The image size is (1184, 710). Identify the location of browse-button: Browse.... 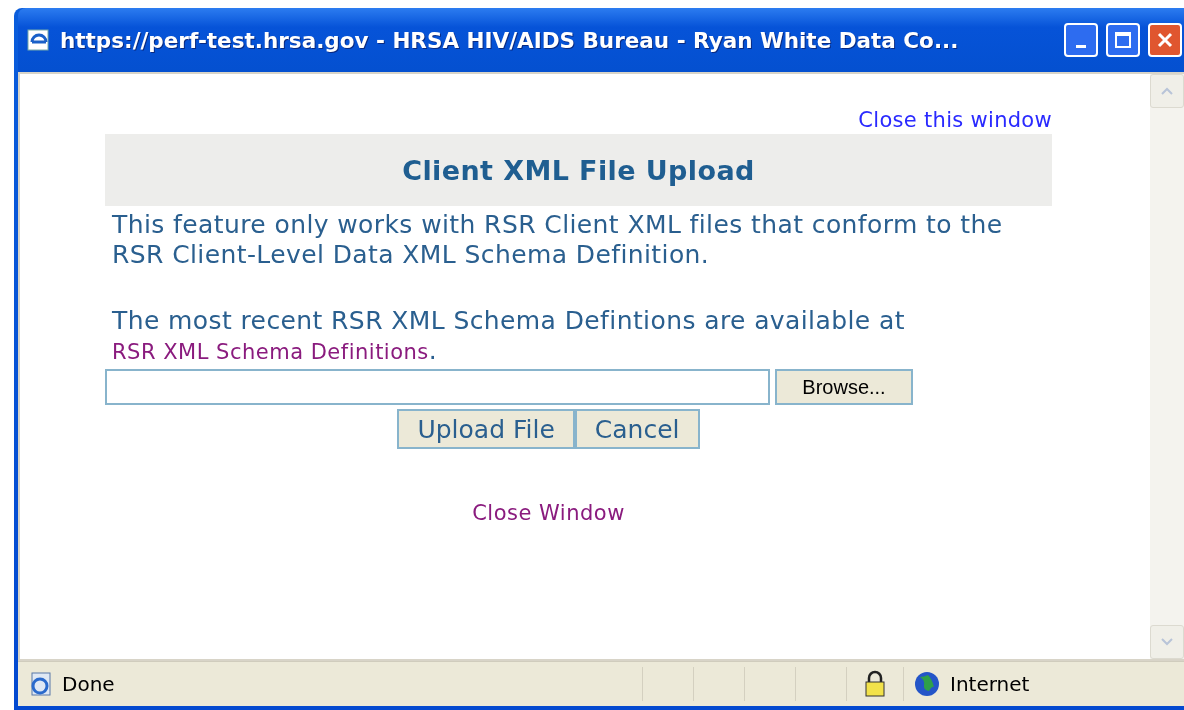
(844, 387).